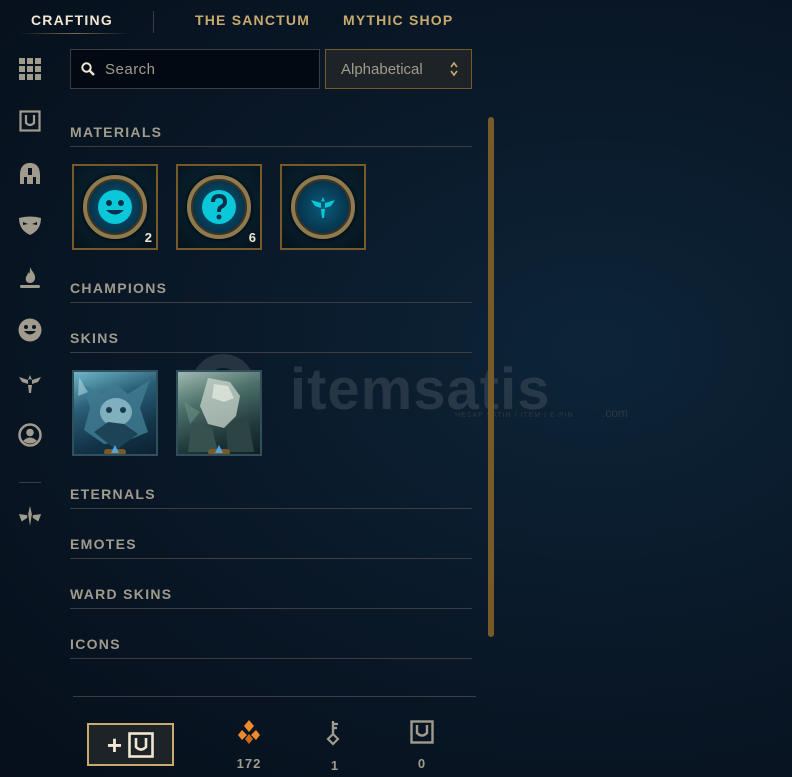  I want to click on add-chest-plus: +, so click(114, 744).